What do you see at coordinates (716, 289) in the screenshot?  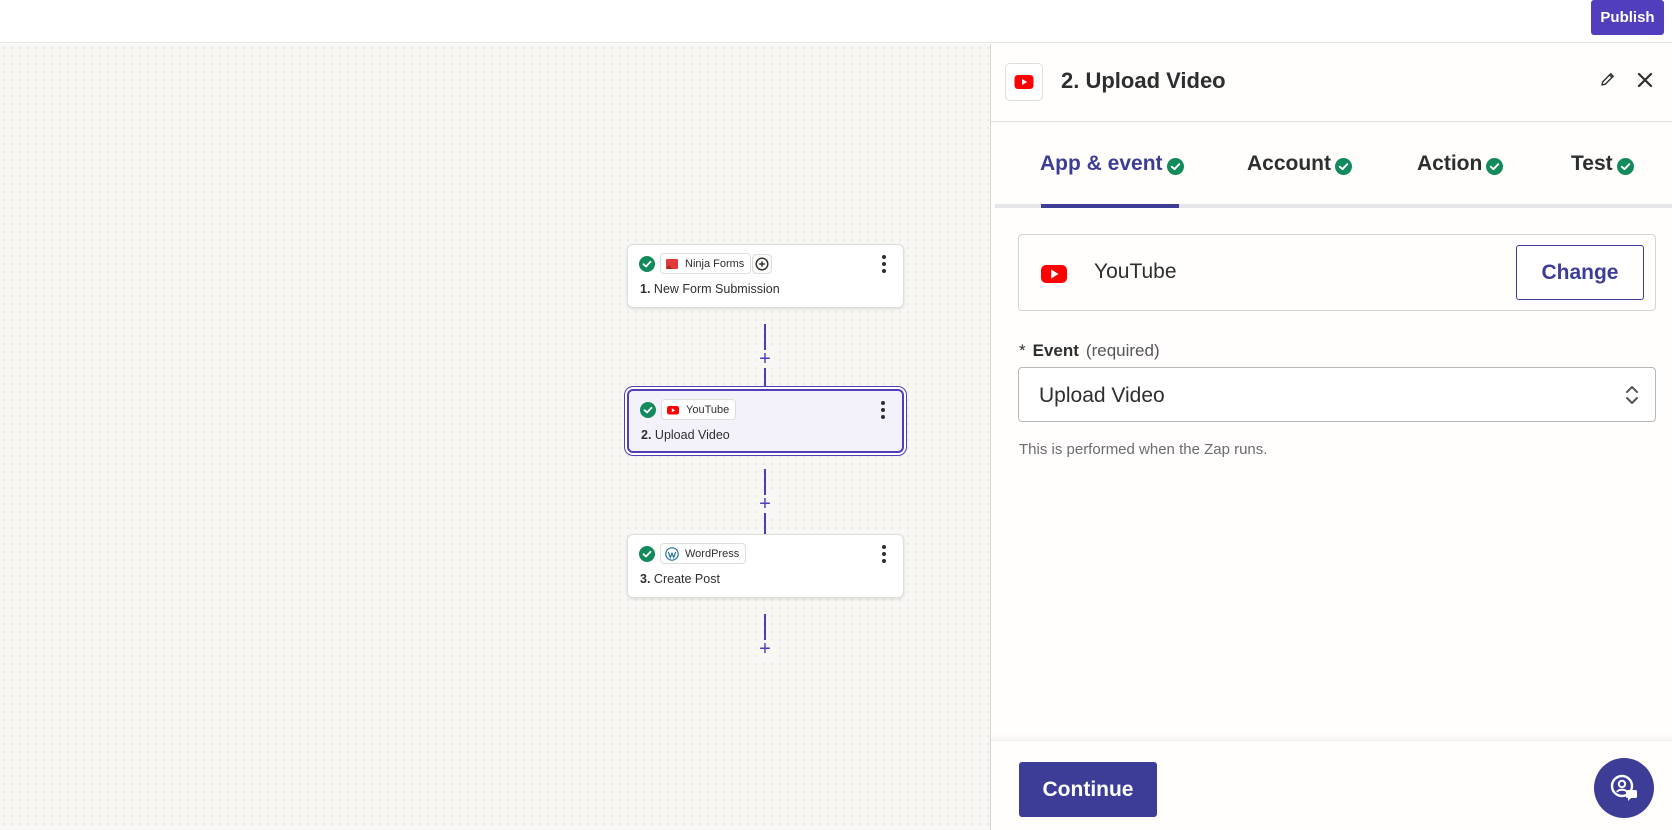 I see `step-title-text: New Form Submission` at bounding box center [716, 289].